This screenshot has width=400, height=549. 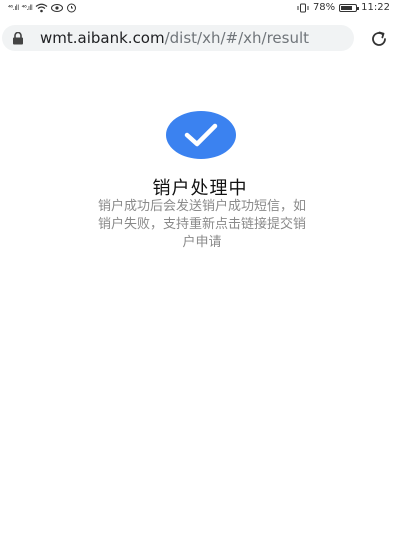 I want to click on status-right: 78% 11:22, so click(x=343, y=7).